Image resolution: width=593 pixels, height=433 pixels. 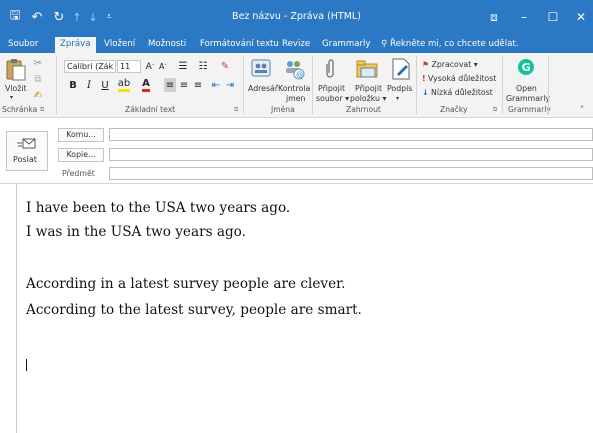 I want to click on check-names-icon: @, so click(x=294, y=69).